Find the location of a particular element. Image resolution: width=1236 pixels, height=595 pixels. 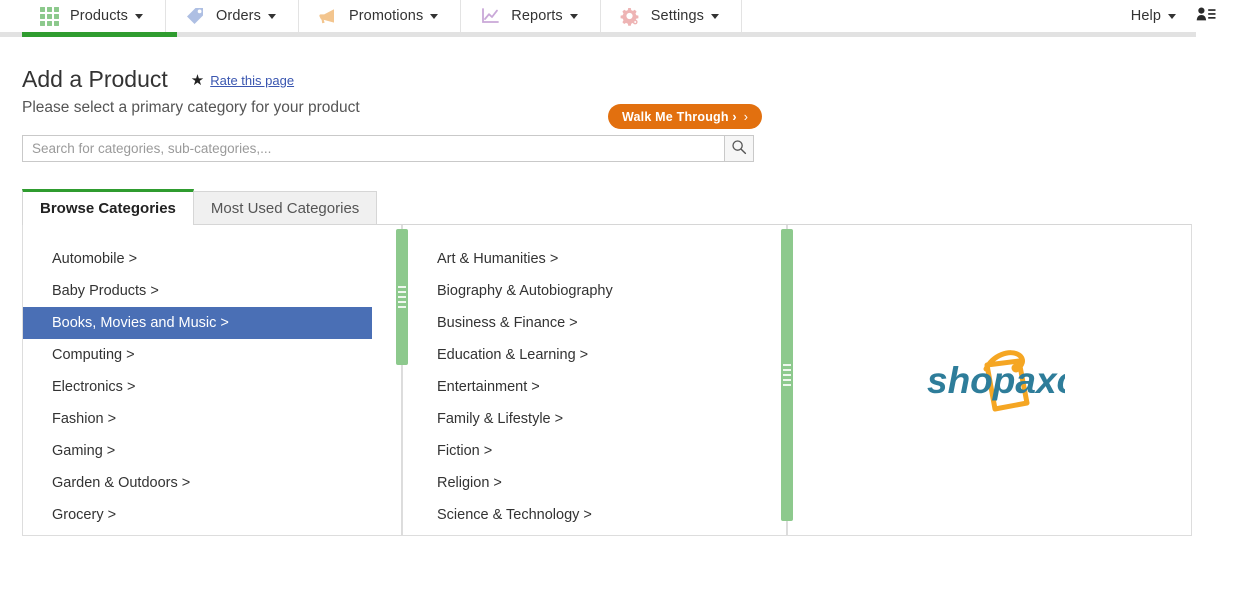

list-item: Garden & Outdoors > is located at coordinates (197, 483).